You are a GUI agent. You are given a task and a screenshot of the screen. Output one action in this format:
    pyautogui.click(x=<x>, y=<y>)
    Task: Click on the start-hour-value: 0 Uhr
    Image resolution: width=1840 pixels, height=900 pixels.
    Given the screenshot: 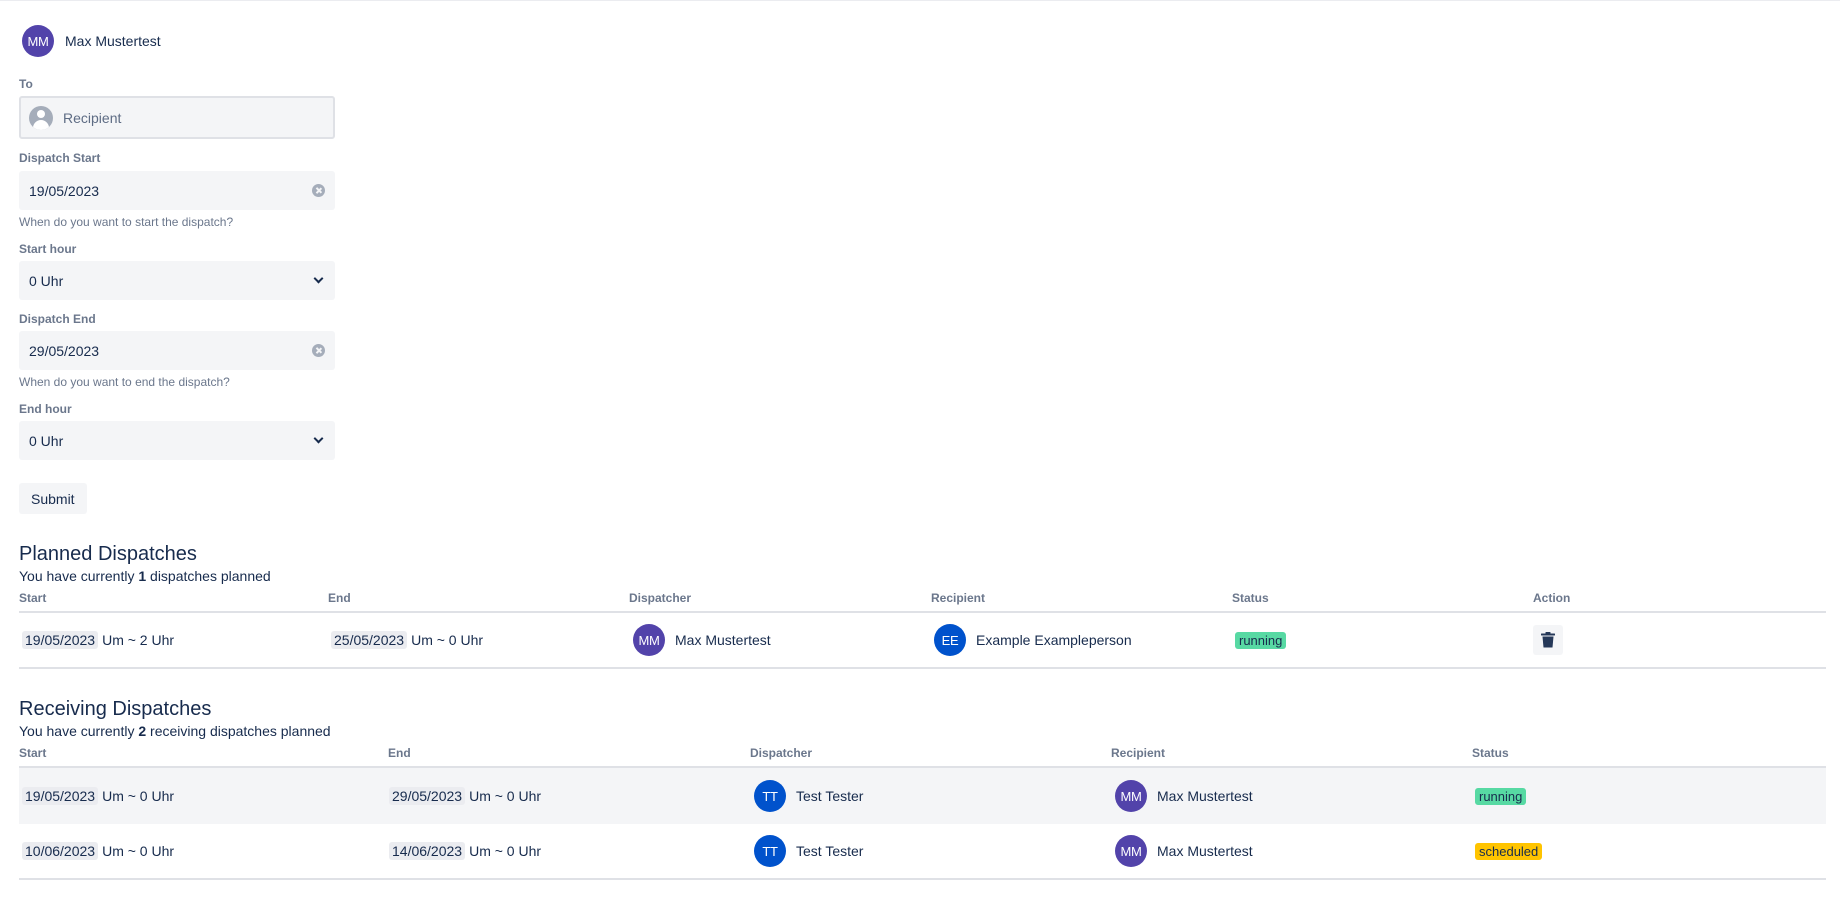 What is the action you would take?
    pyautogui.click(x=46, y=280)
    